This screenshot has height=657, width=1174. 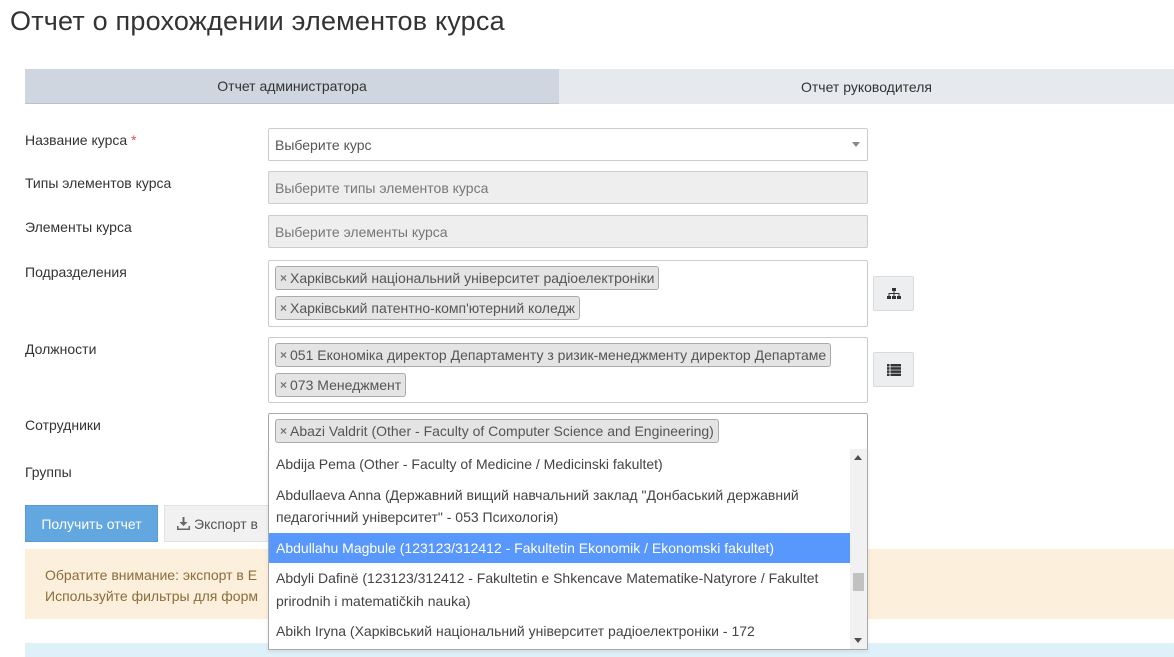 I want to click on tab-manager-report: Отчет руководителя, so click(x=866, y=86).